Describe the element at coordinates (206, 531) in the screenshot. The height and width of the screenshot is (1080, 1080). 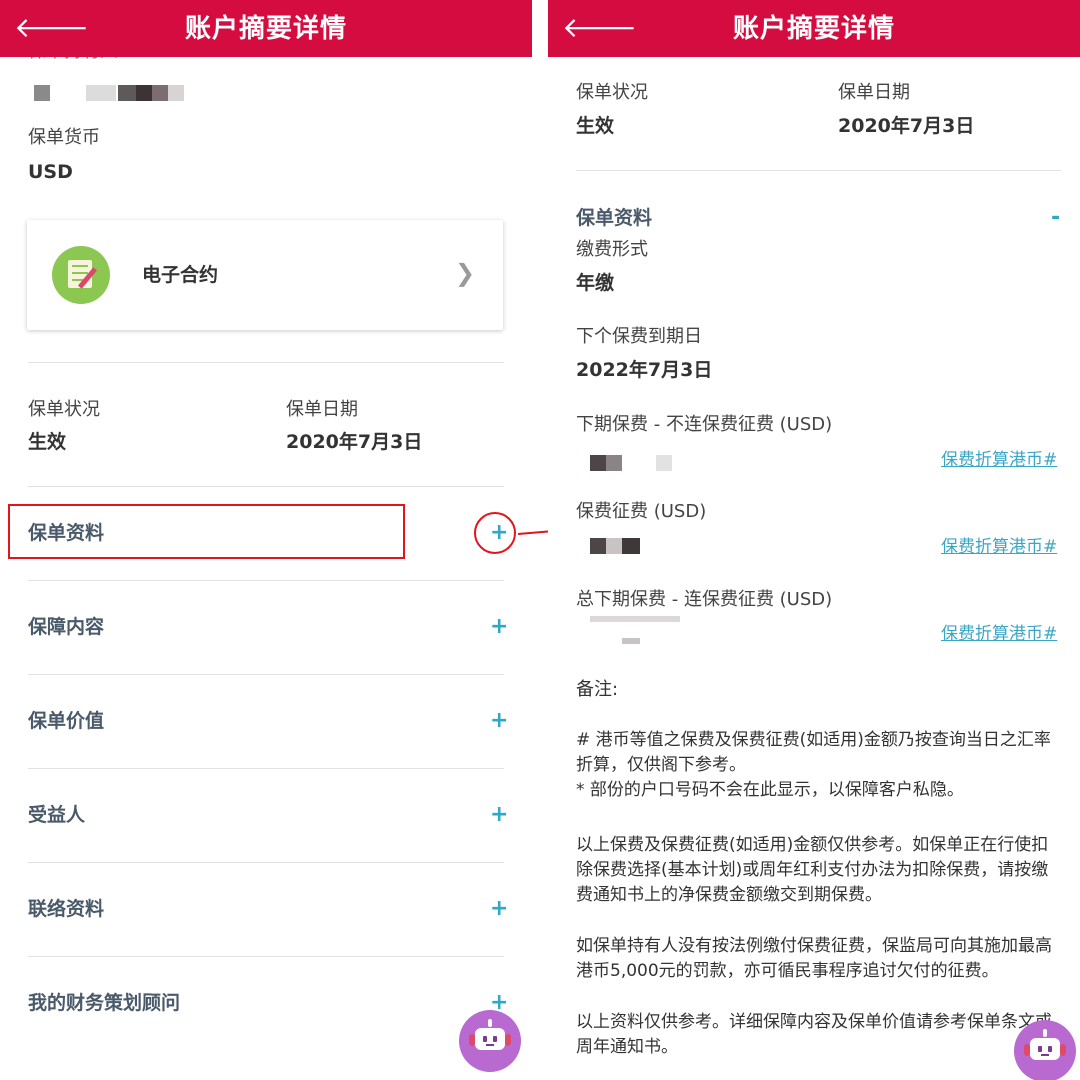
I see `annotation-highlight-box` at that location.